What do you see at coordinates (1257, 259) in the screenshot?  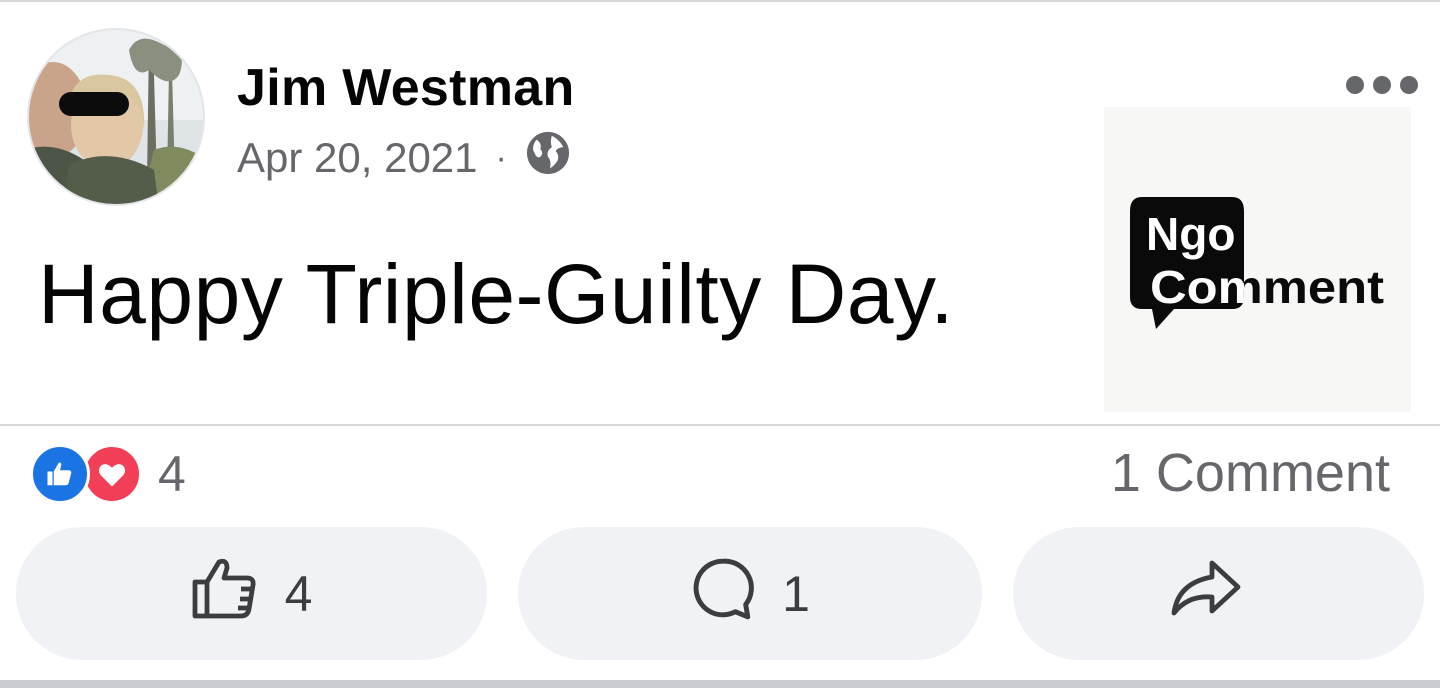 I see `watermark-logo: Ngo Comment Comment` at bounding box center [1257, 259].